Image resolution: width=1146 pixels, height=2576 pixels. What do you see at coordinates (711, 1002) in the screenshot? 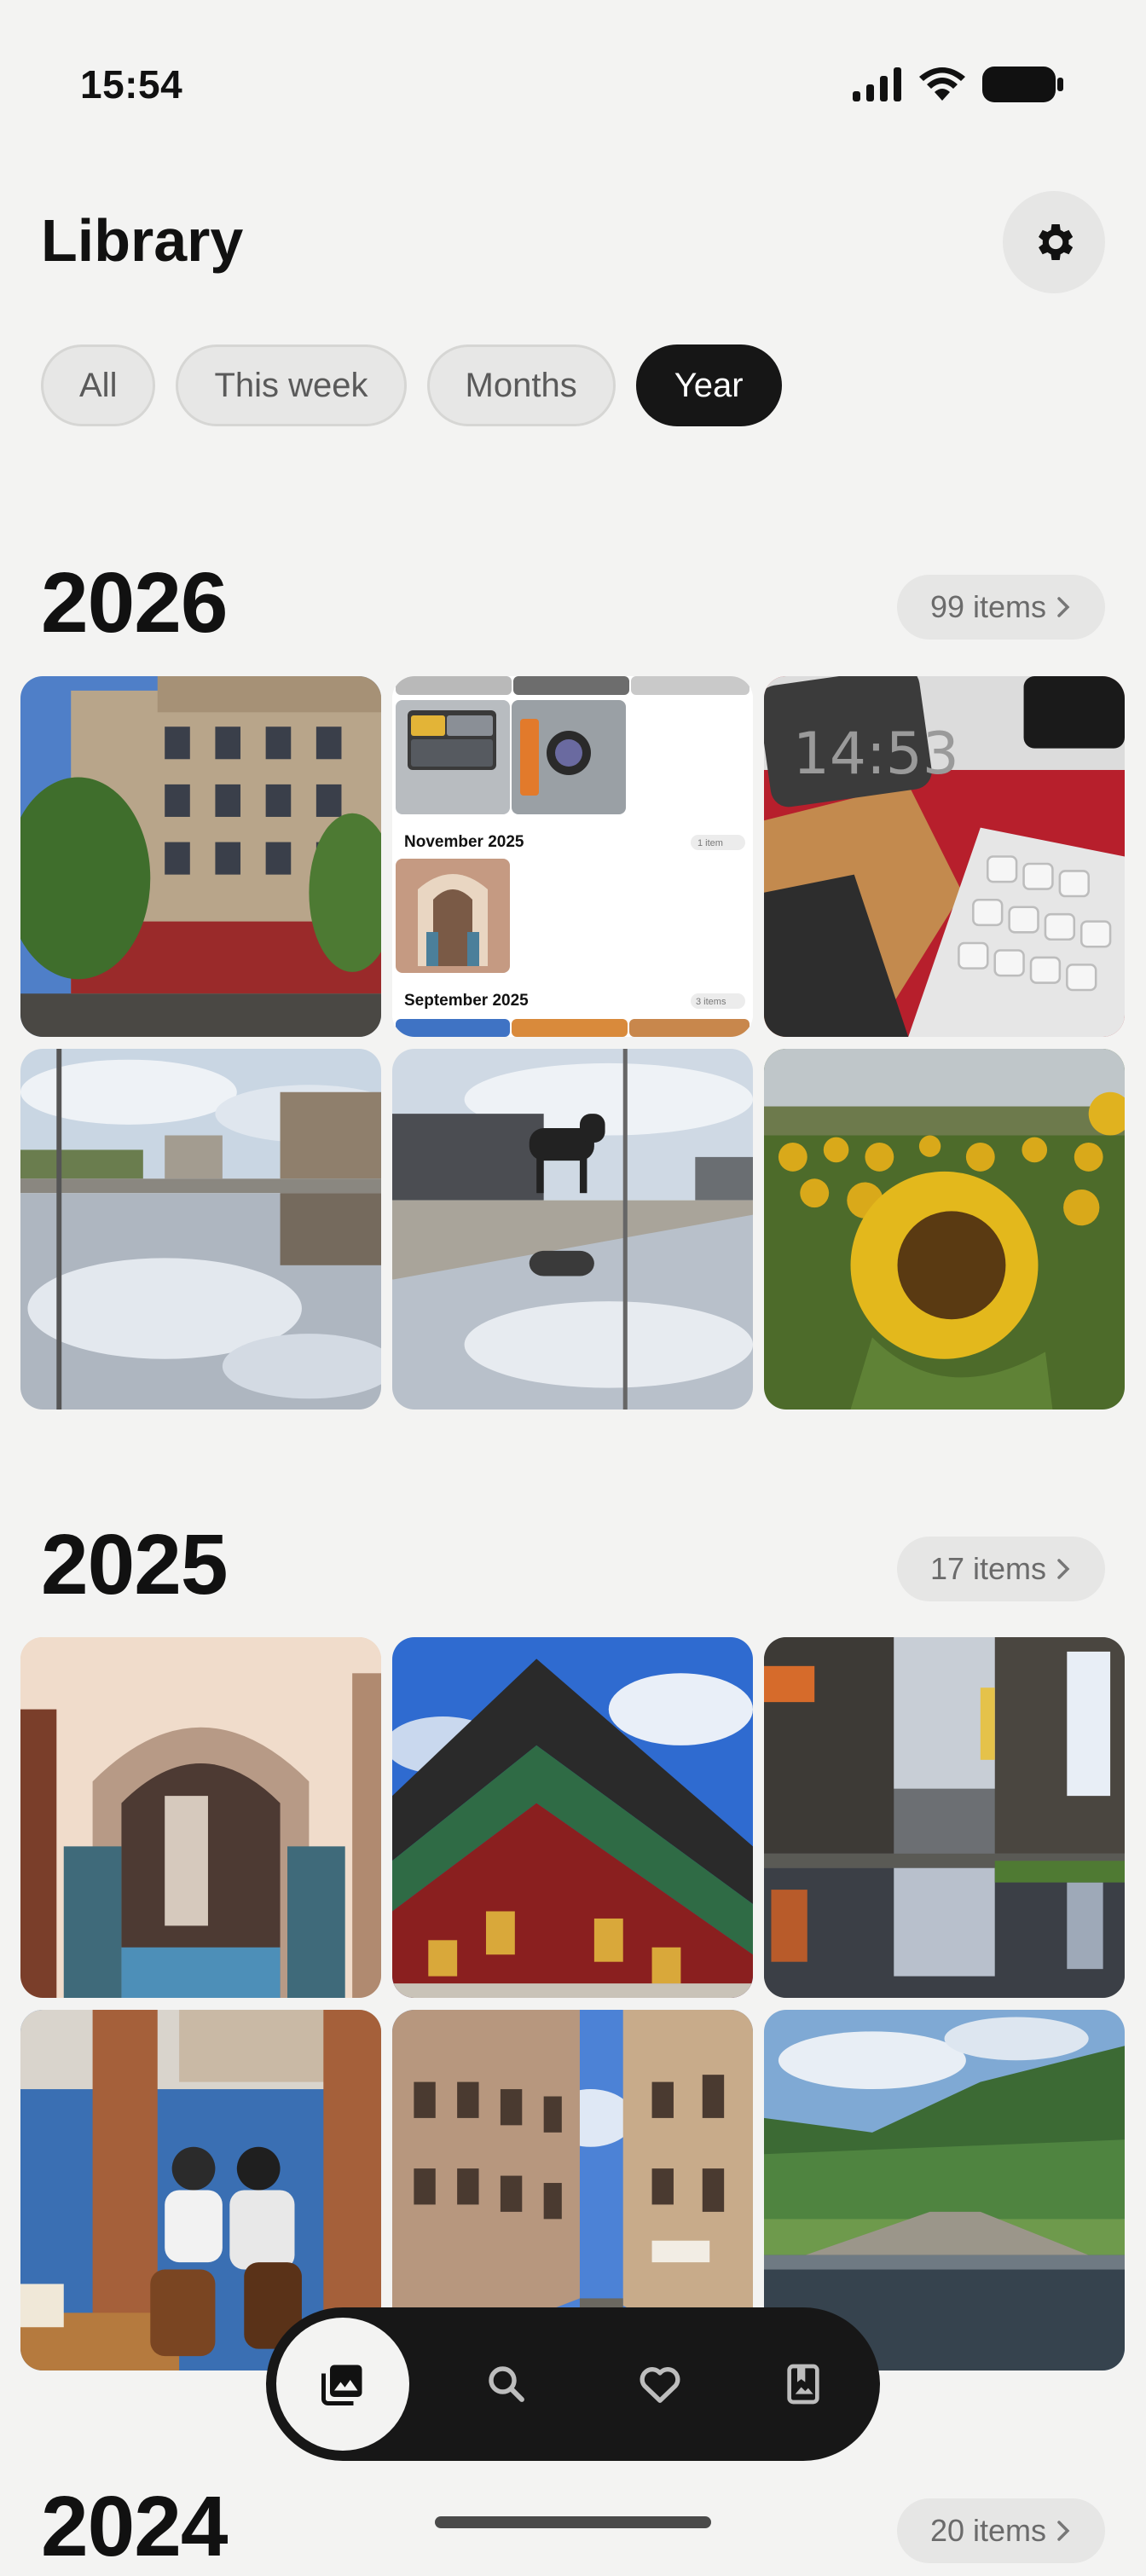
I see `collage-count-sep: 3 items` at bounding box center [711, 1002].